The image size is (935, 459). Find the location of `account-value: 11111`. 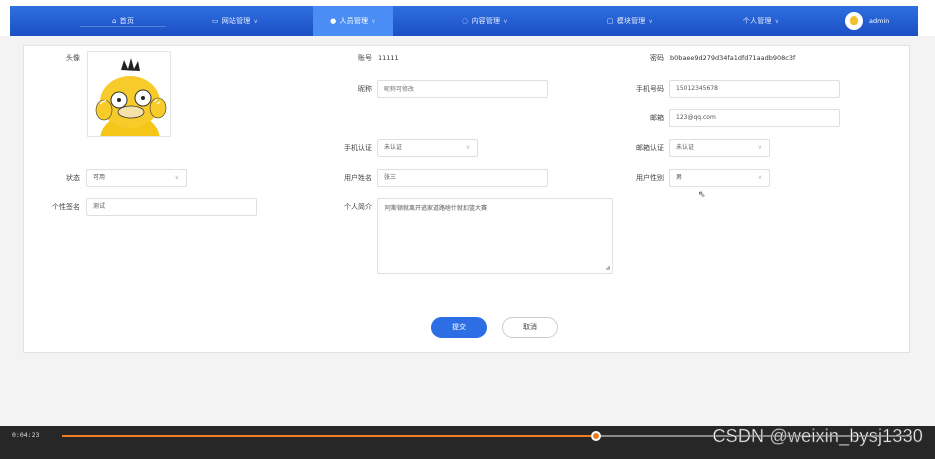

account-value: 11111 is located at coordinates (388, 58).